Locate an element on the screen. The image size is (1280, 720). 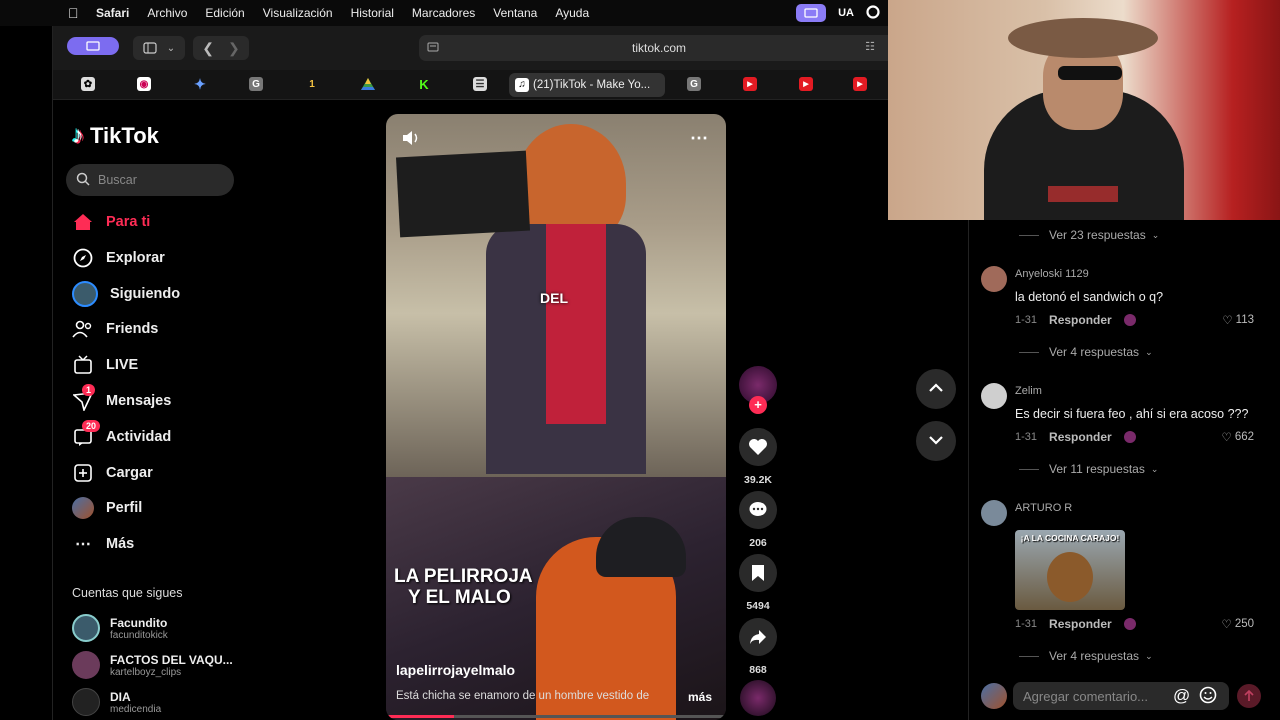
following-account: Facundito facunditokick is located at coordinates (120, 628).